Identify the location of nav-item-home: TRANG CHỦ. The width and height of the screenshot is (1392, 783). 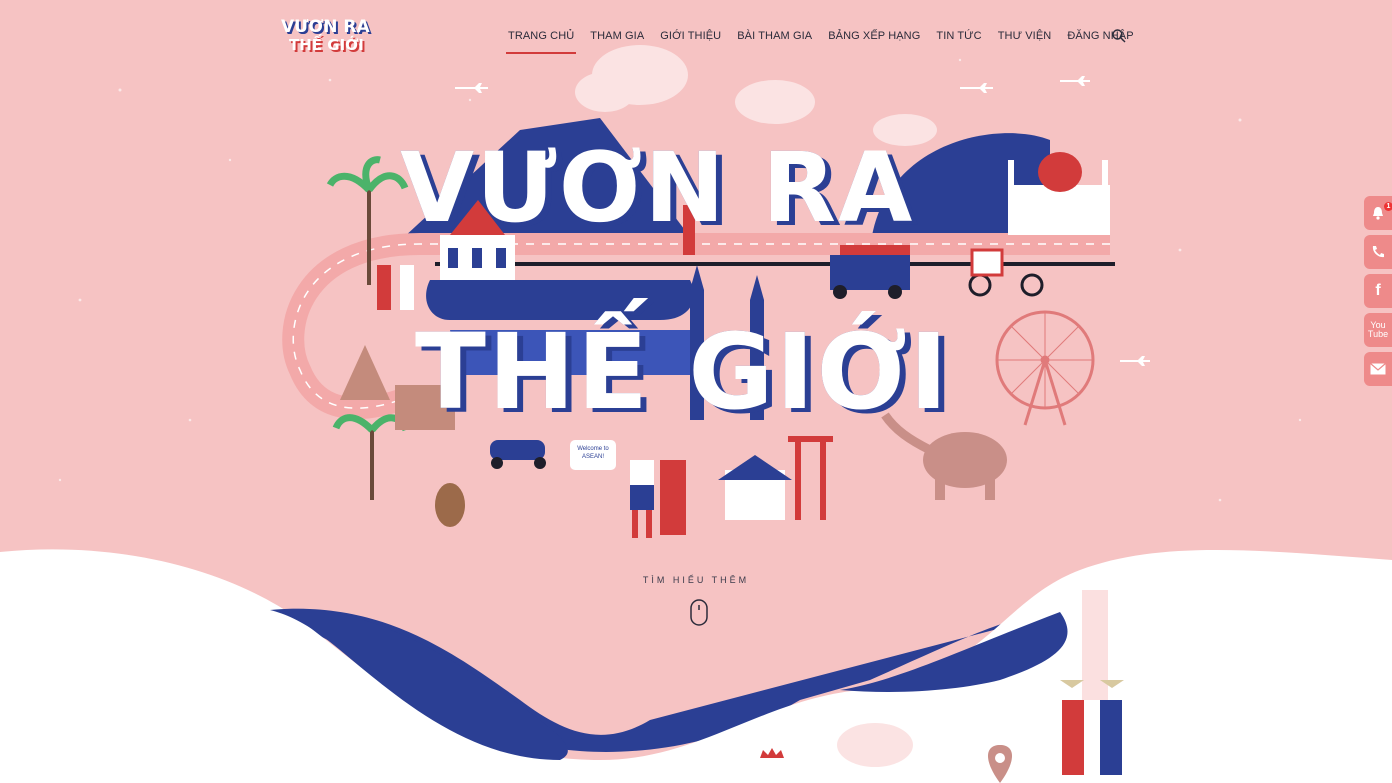
(541, 41).